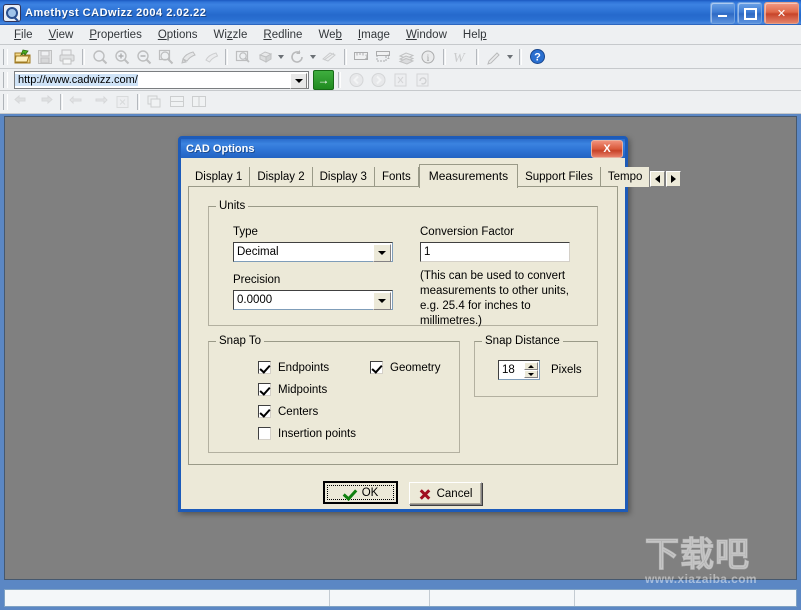 Image resolution: width=801 pixels, height=610 pixels. I want to click on menu-wizzle-label: Wizzle, so click(230, 34).